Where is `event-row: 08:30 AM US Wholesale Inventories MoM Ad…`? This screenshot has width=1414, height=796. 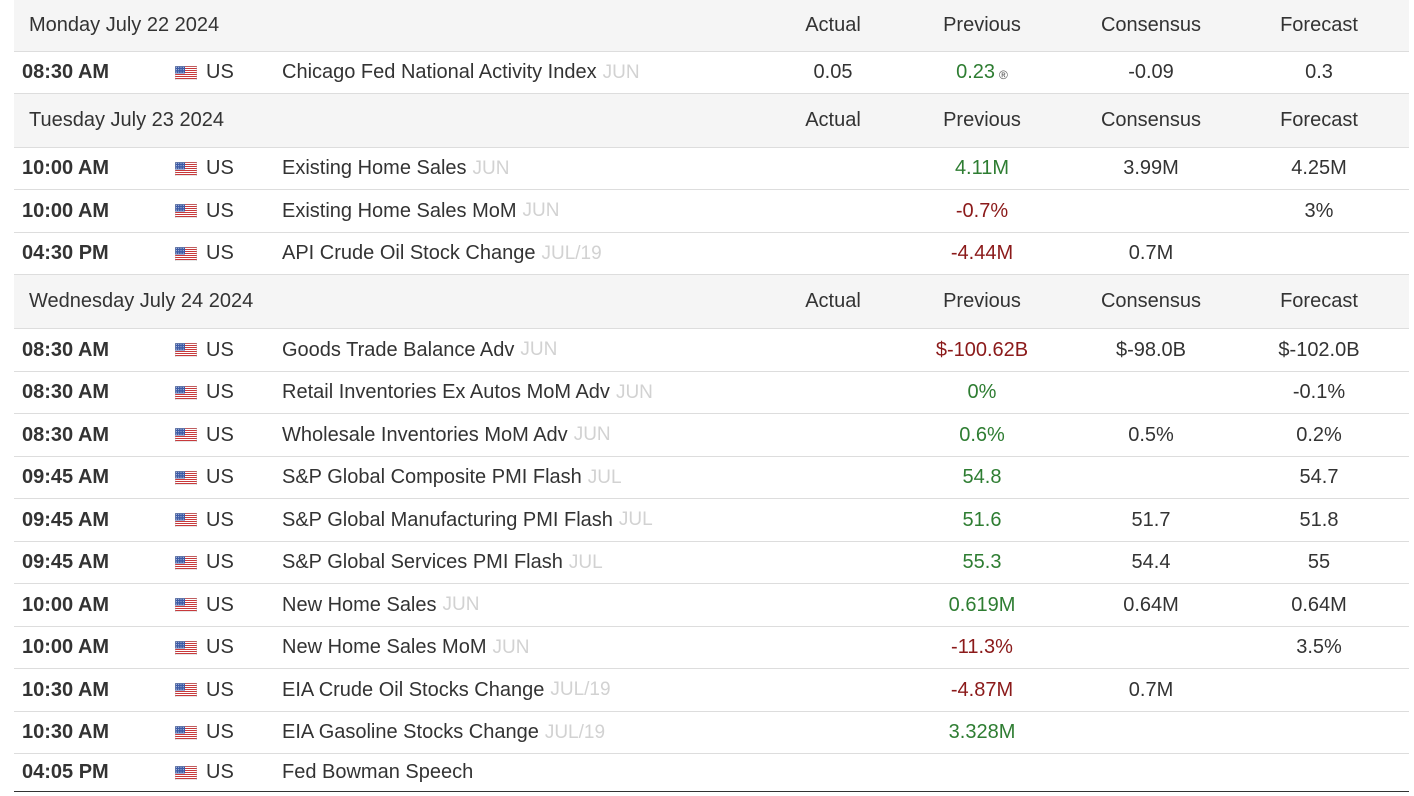
event-row: 08:30 AM US Wholesale Inventories MoM Ad… is located at coordinates (711, 435).